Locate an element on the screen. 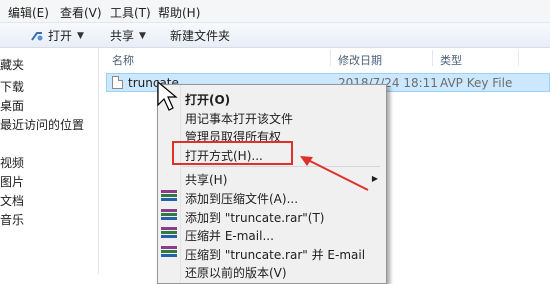 The height and width of the screenshot is (284, 550). mouse-cursor-icon is located at coordinates (167, 95).